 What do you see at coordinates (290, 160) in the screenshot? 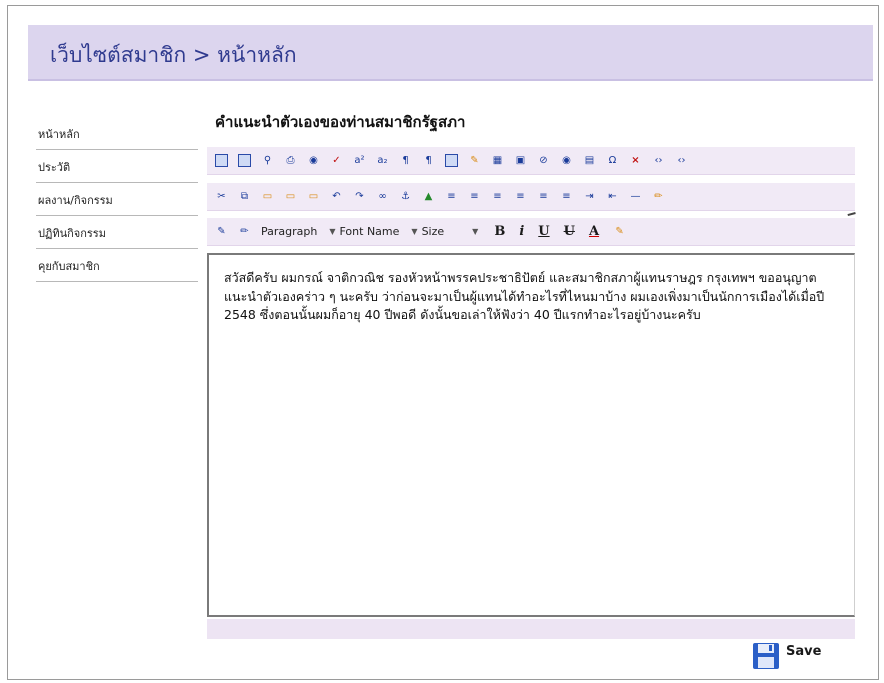
I see `print-icon: ⎙` at bounding box center [290, 160].